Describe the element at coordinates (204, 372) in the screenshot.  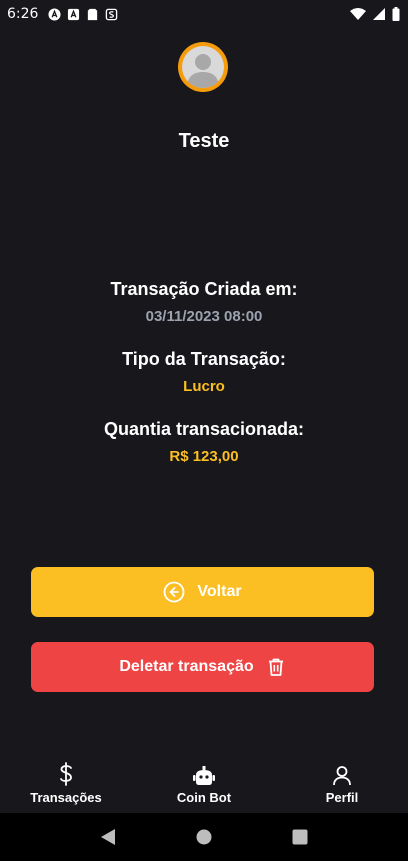
I see `type-block: Tipo da Transação: Lucro` at that location.